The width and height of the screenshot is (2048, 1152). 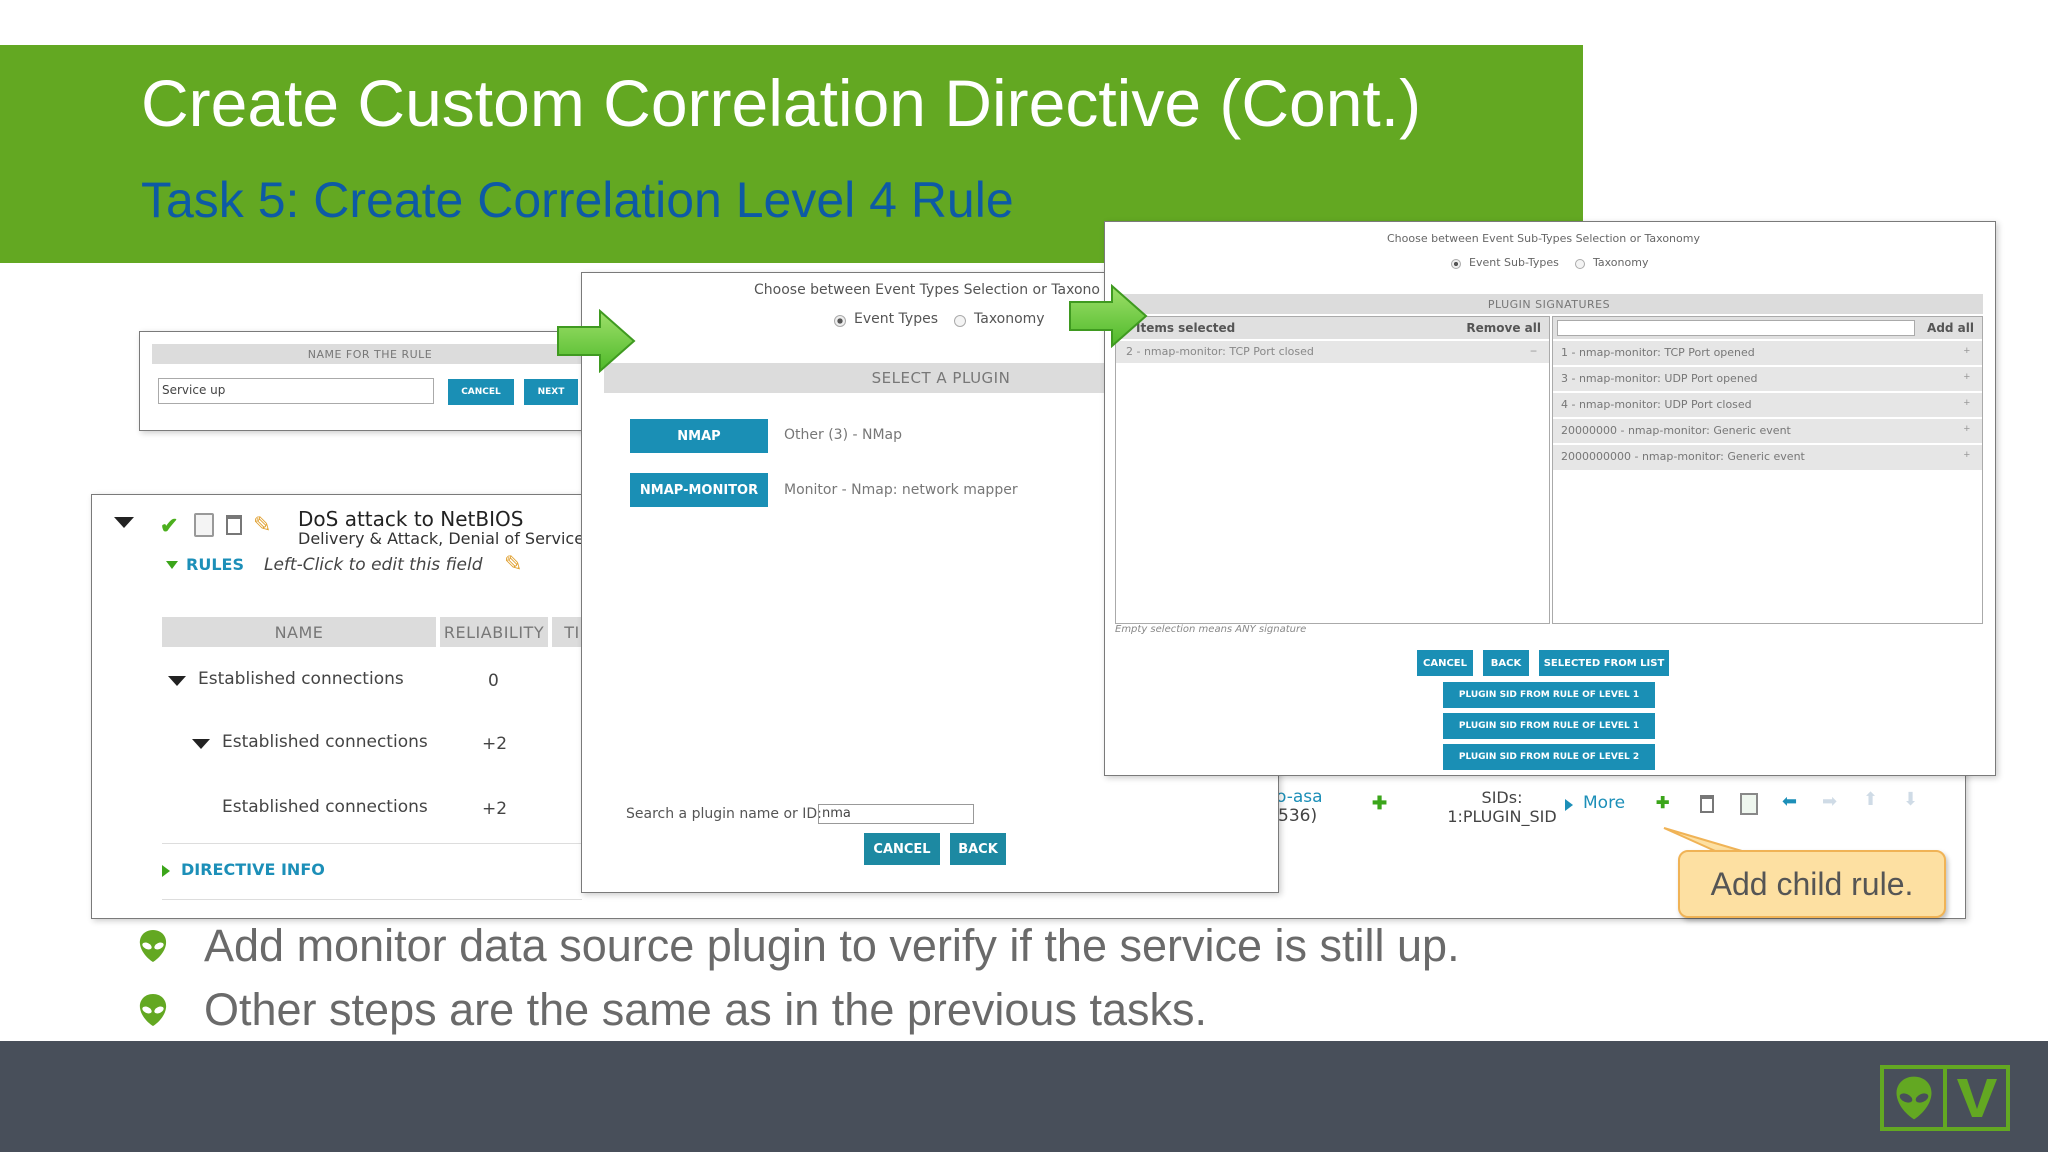 I want to click on rules-toggle-icon, so click(x=172, y=565).